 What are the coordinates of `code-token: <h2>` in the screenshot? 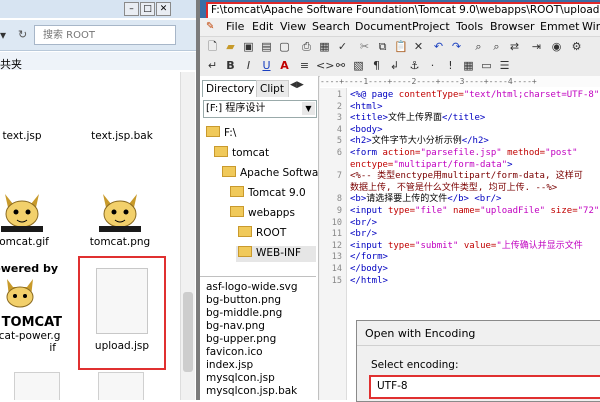 It's located at (361, 141).